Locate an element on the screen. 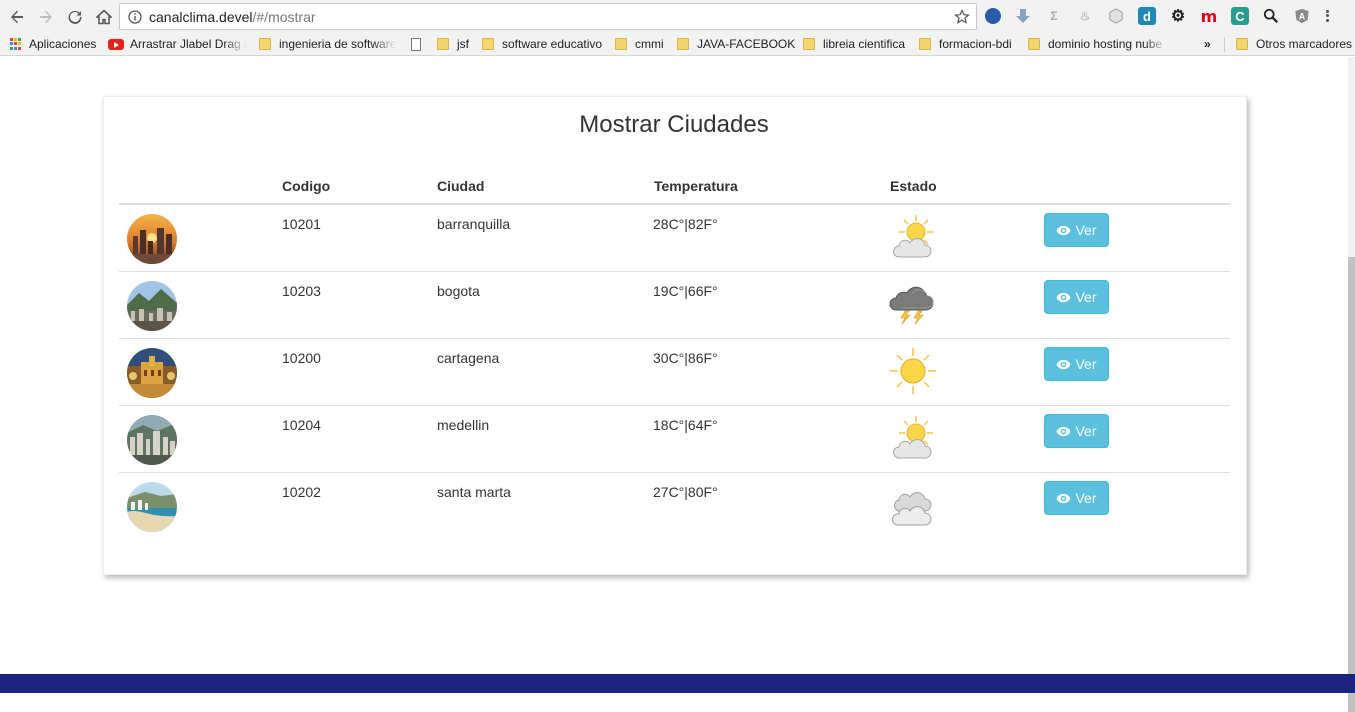  youtube-icon is located at coordinates (116, 44).